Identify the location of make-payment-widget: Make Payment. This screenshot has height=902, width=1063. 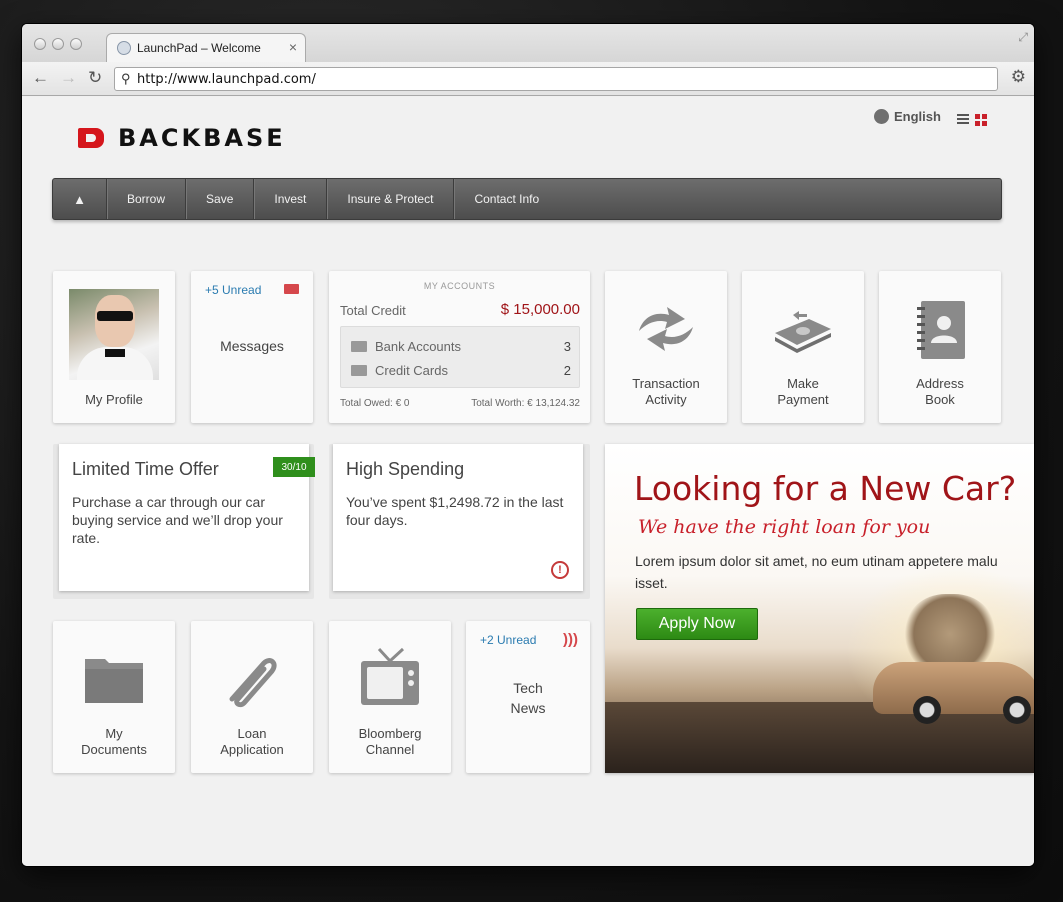
(803, 347).